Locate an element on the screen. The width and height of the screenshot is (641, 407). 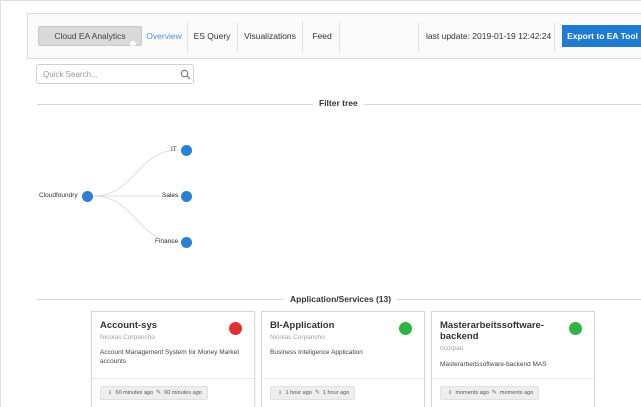
tree-node-root is located at coordinates (87, 196).